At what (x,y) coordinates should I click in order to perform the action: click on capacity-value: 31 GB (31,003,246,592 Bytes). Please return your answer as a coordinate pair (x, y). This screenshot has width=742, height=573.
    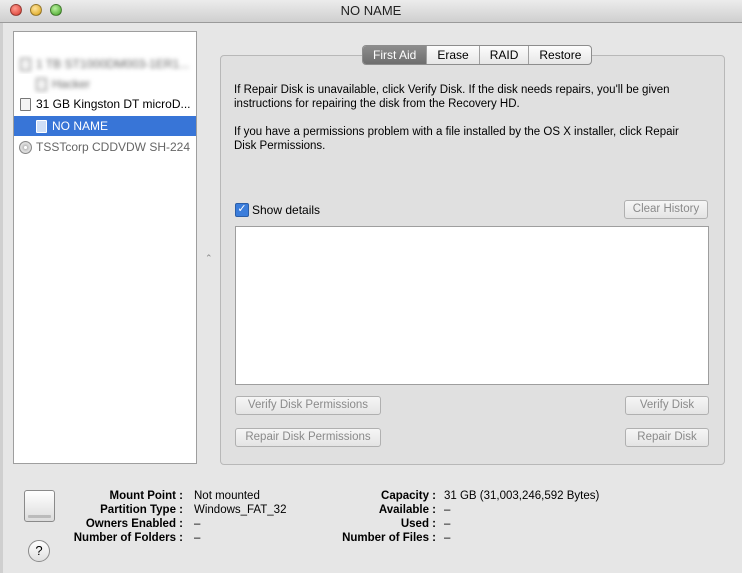
    Looking at the image, I should click on (522, 496).